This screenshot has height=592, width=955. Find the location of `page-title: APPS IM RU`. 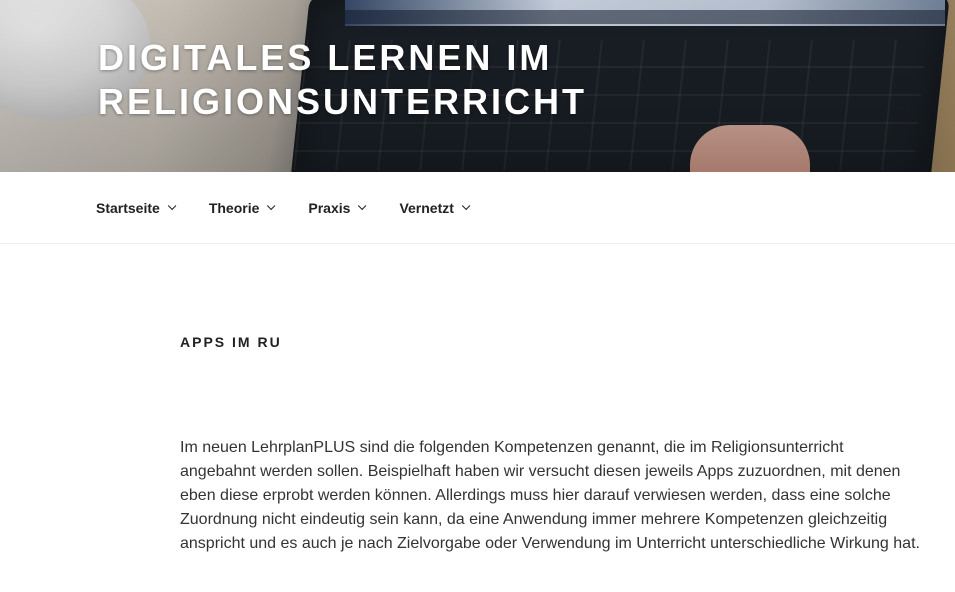

page-title: APPS IM RU is located at coordinates (231, 342).